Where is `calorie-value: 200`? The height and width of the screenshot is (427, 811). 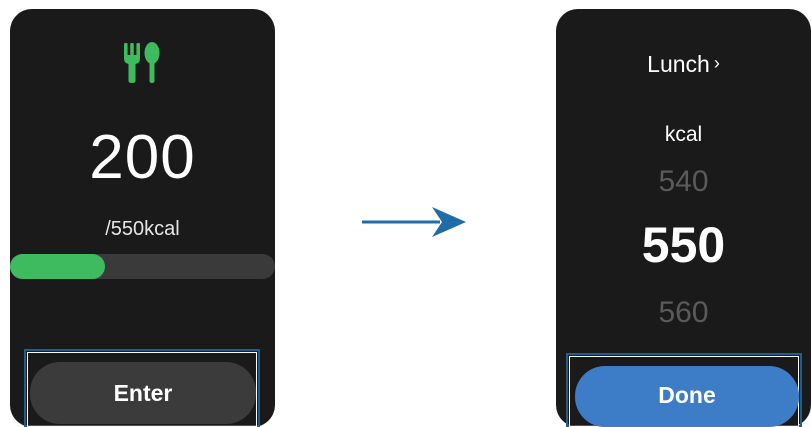
calorie-value: 200 is located at coordinates (142, 157).